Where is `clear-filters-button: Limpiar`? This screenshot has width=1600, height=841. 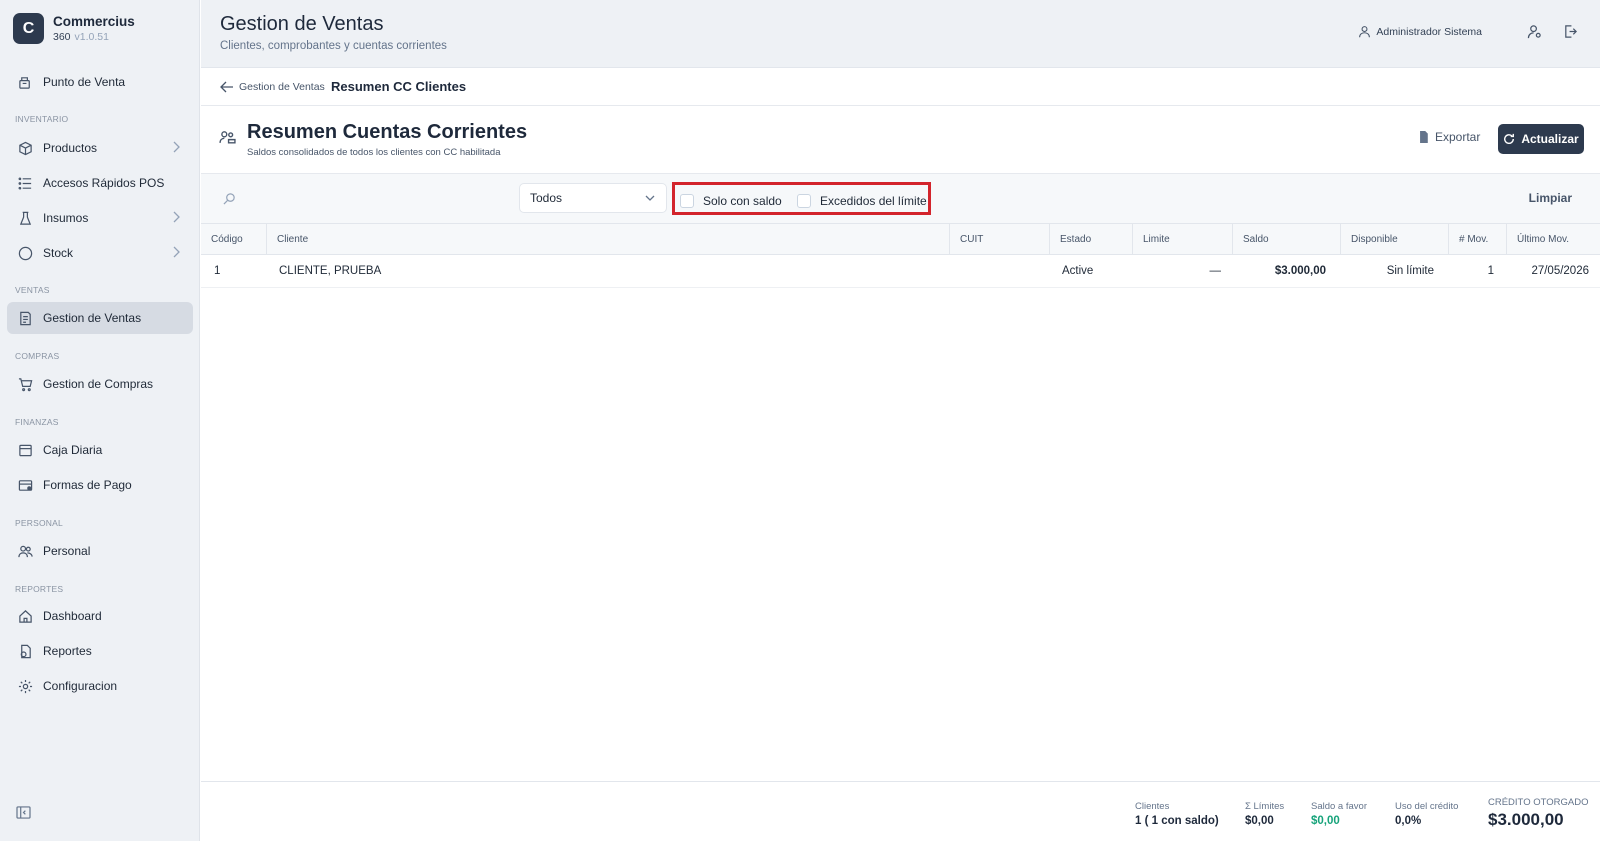
clear-filters-button: Limpiar is located at coordinates (1550, 198).